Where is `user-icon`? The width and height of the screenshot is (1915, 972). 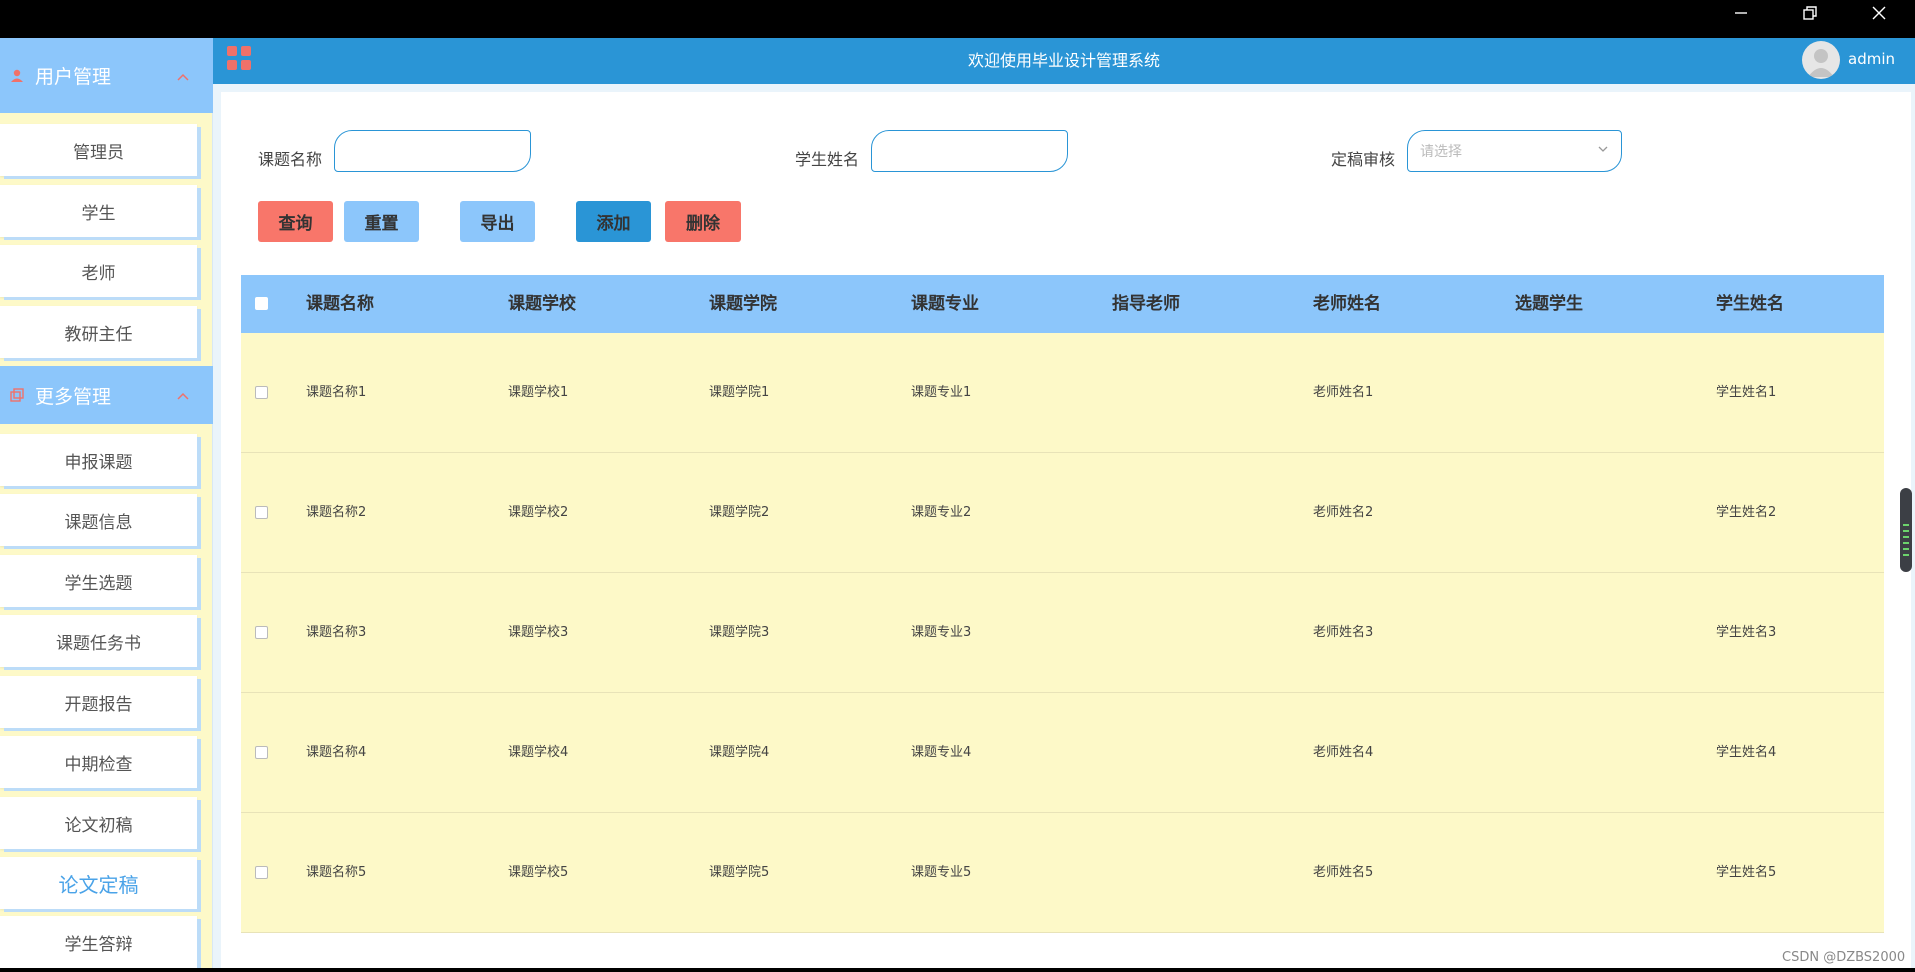 user-icon is located at coordinates (17, 76).